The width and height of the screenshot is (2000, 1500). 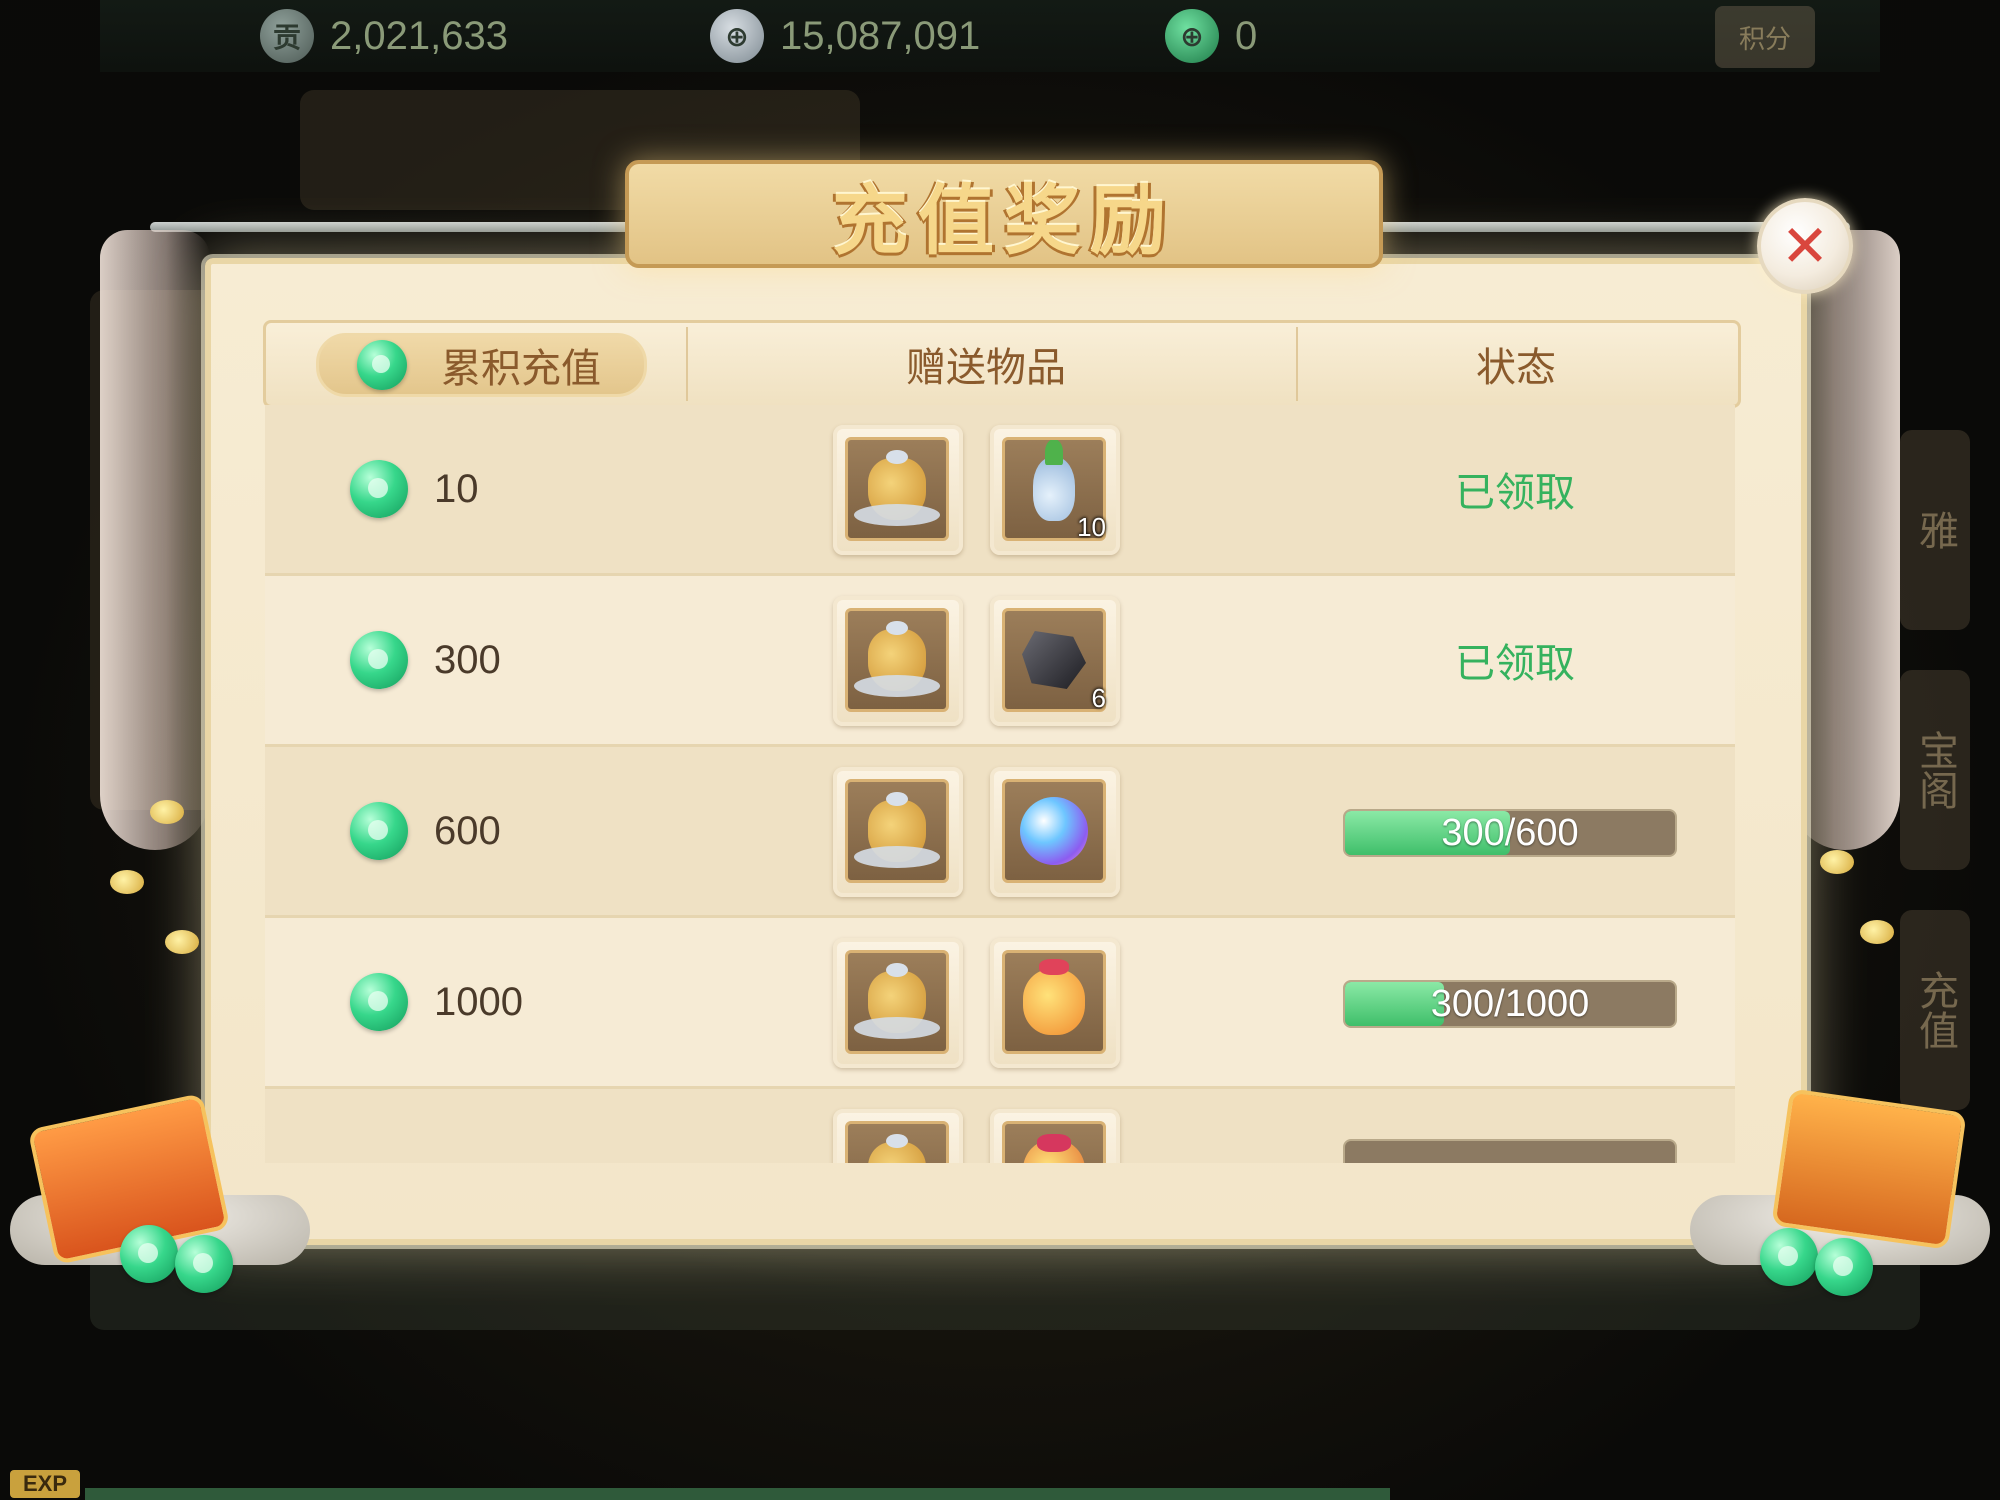 What do you see at coordinates (45, 1484) in the screenshot?
I see `exp-label: EXP` at bounding box center [45, 1484].